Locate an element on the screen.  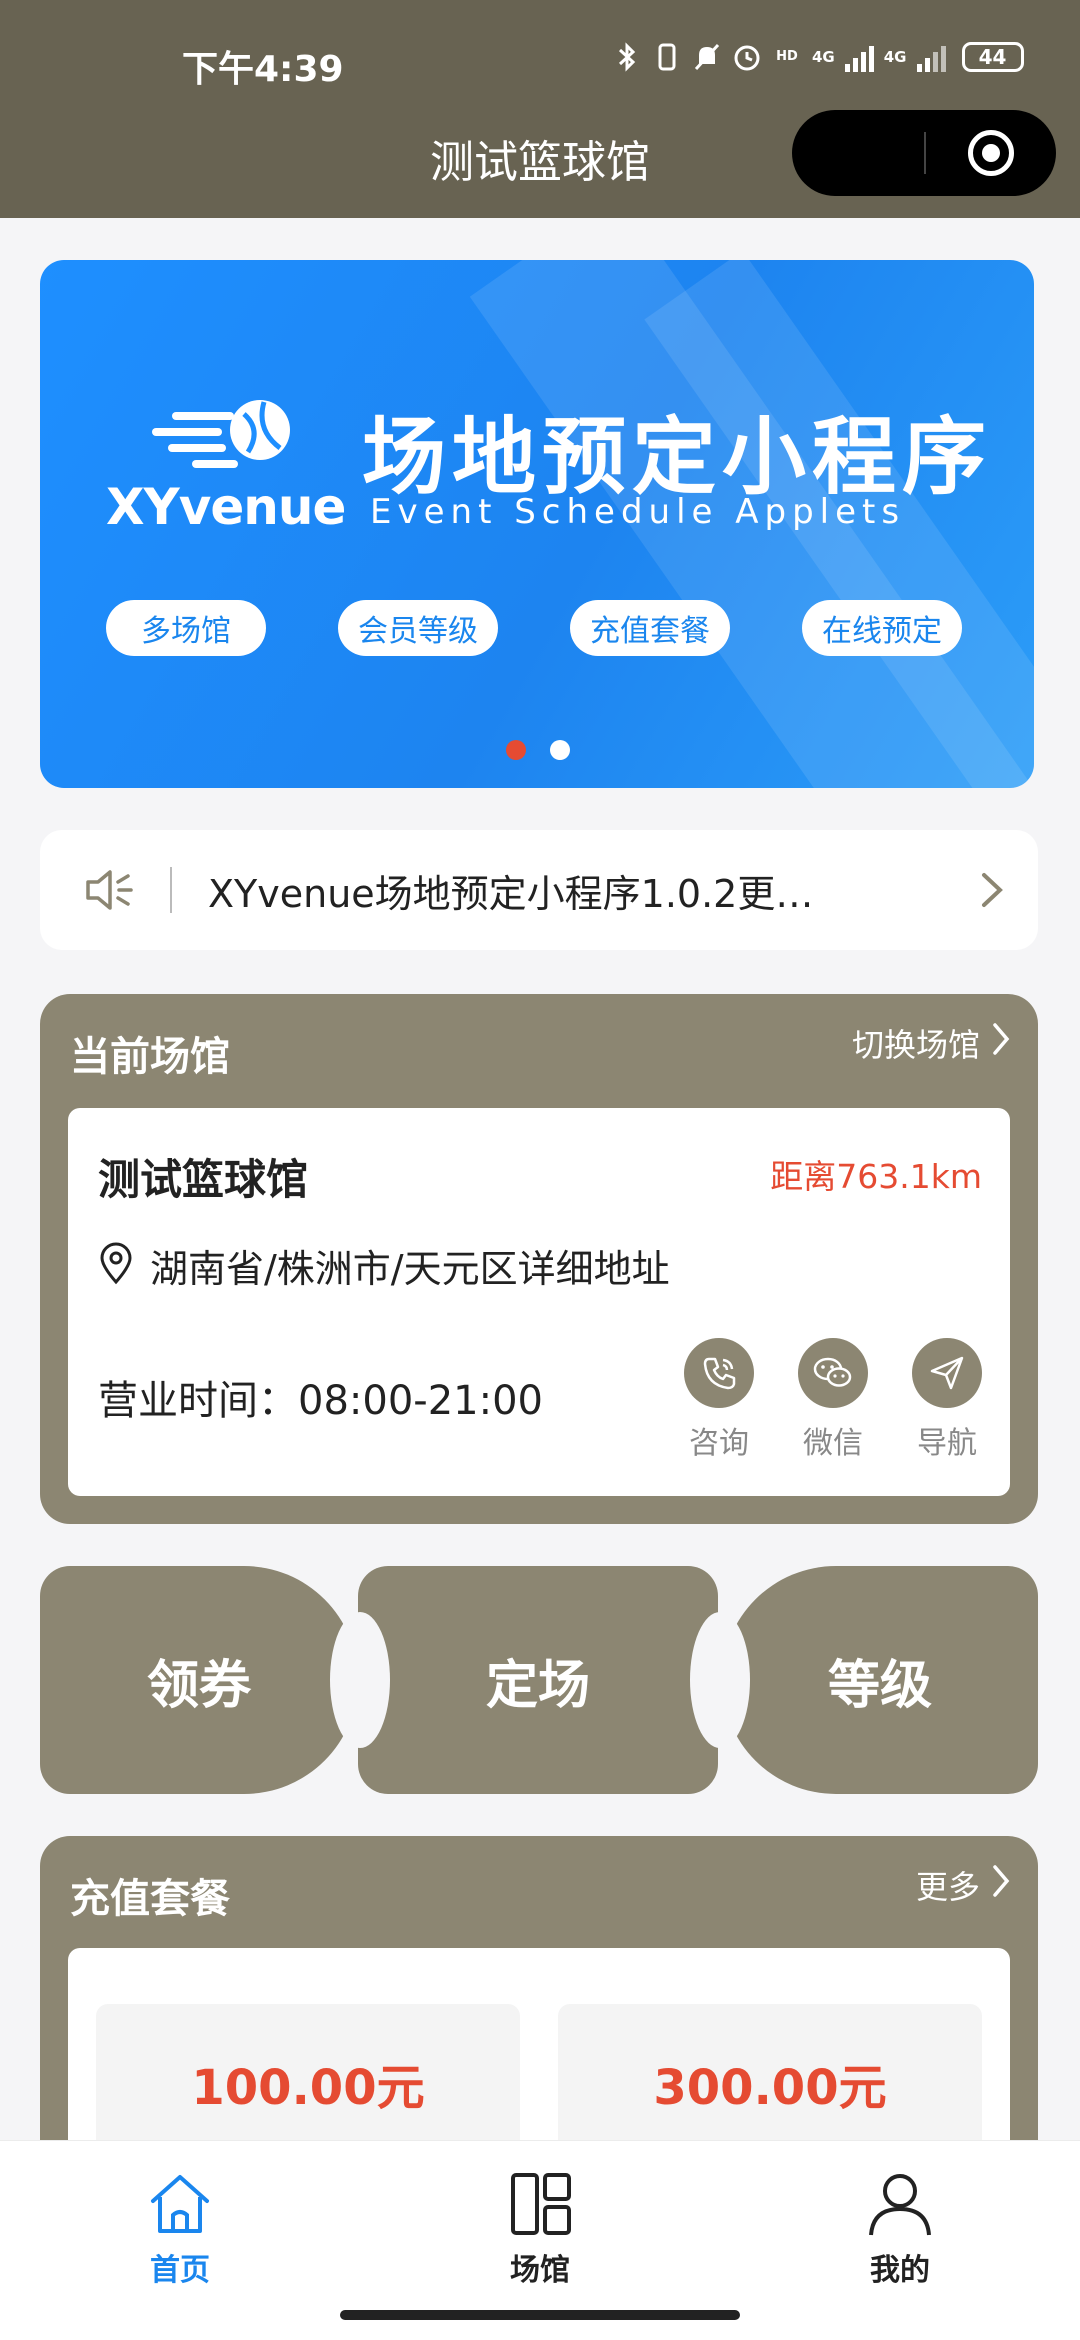
navigation-icon is located at coordinates (947, 1373).